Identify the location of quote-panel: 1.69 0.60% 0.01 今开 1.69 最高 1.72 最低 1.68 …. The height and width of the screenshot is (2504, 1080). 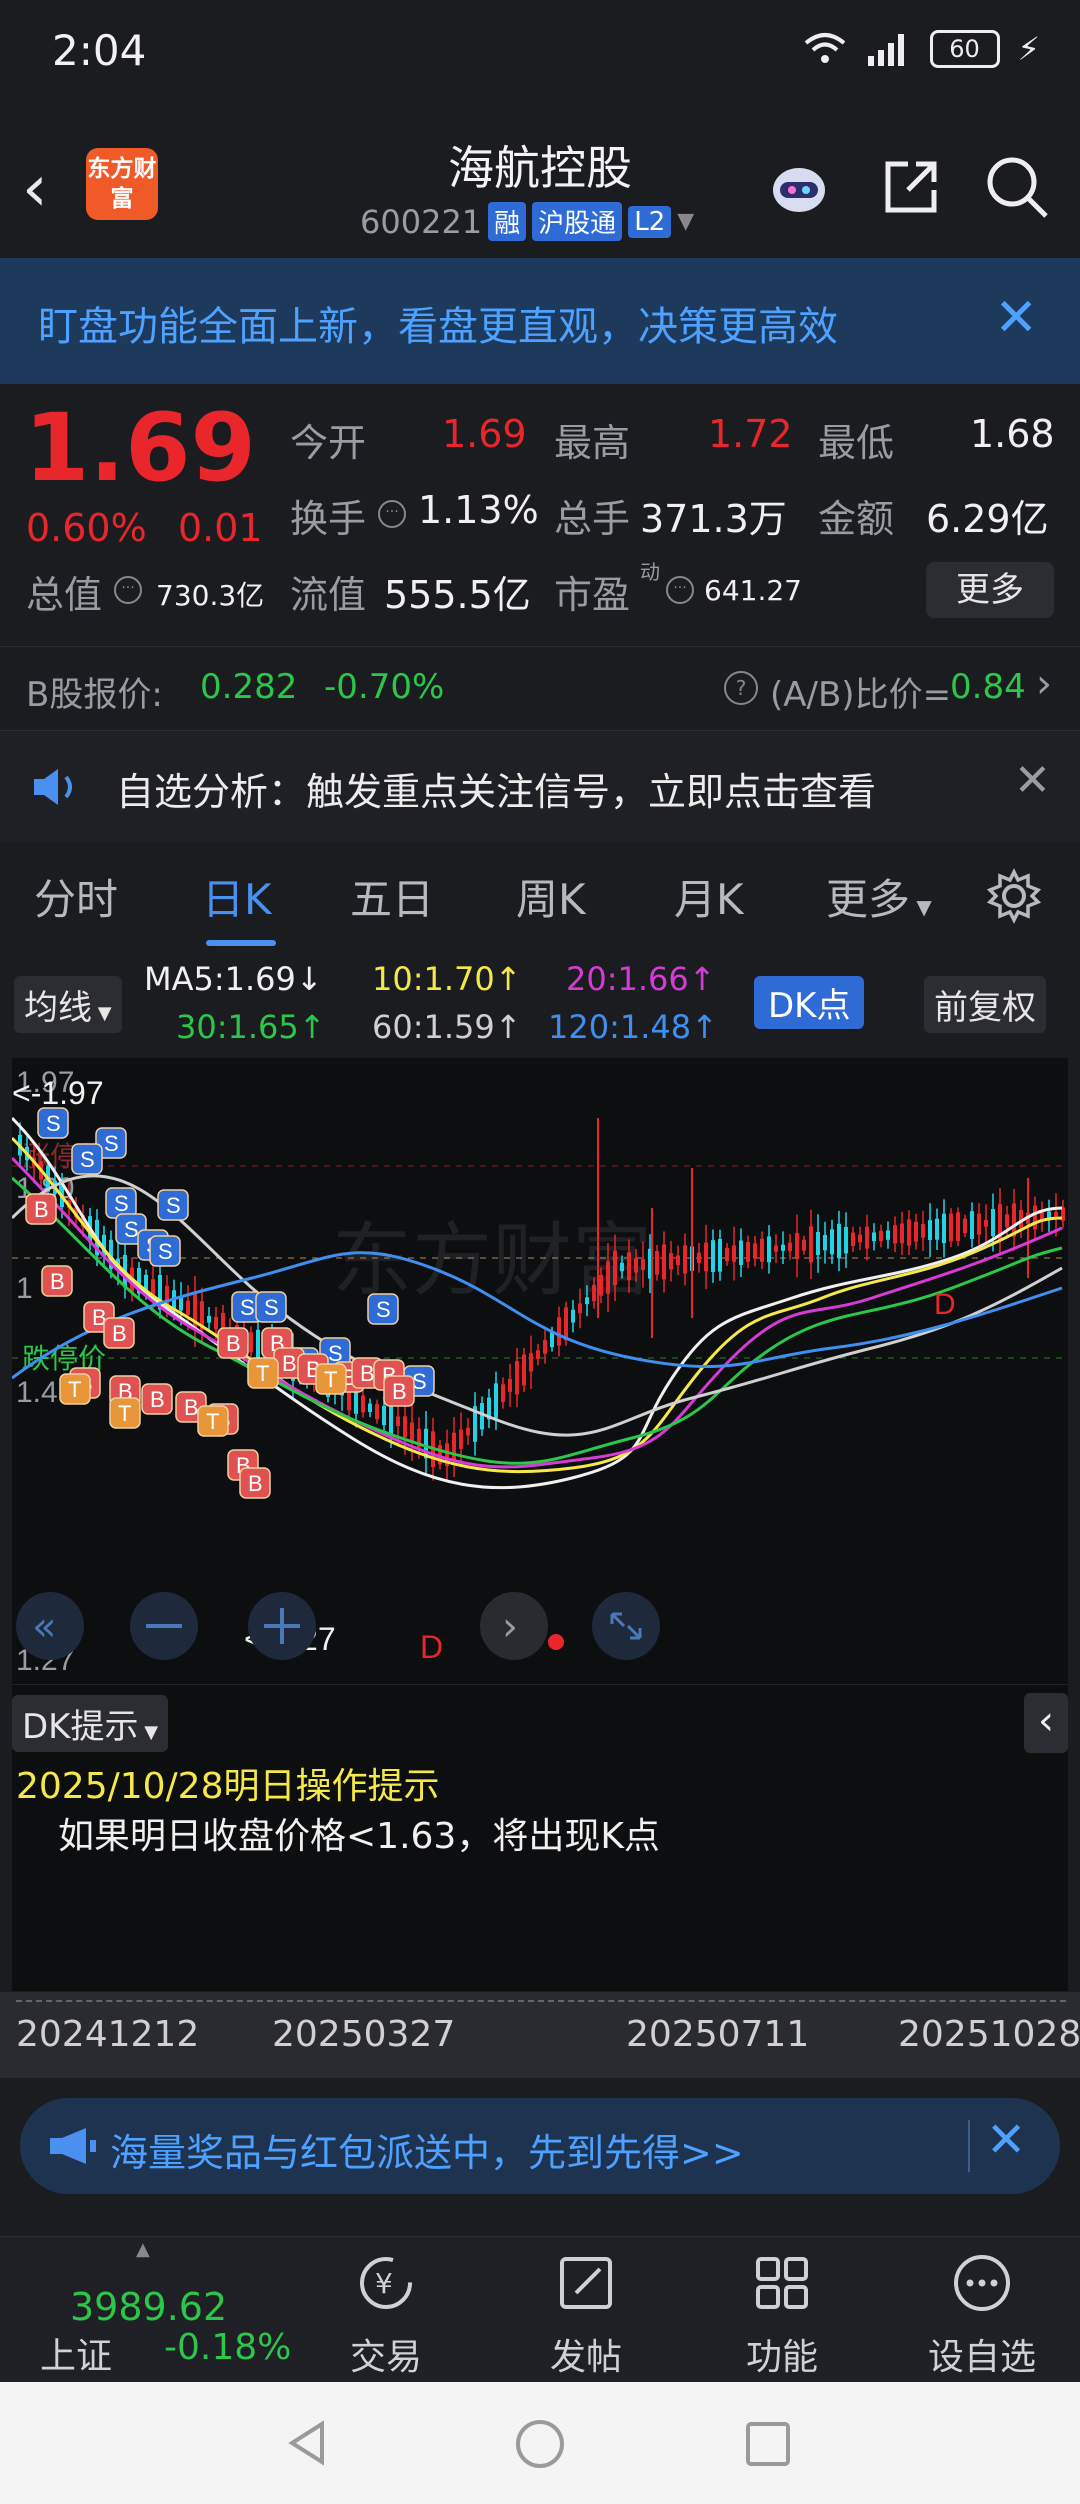
(540, 515).